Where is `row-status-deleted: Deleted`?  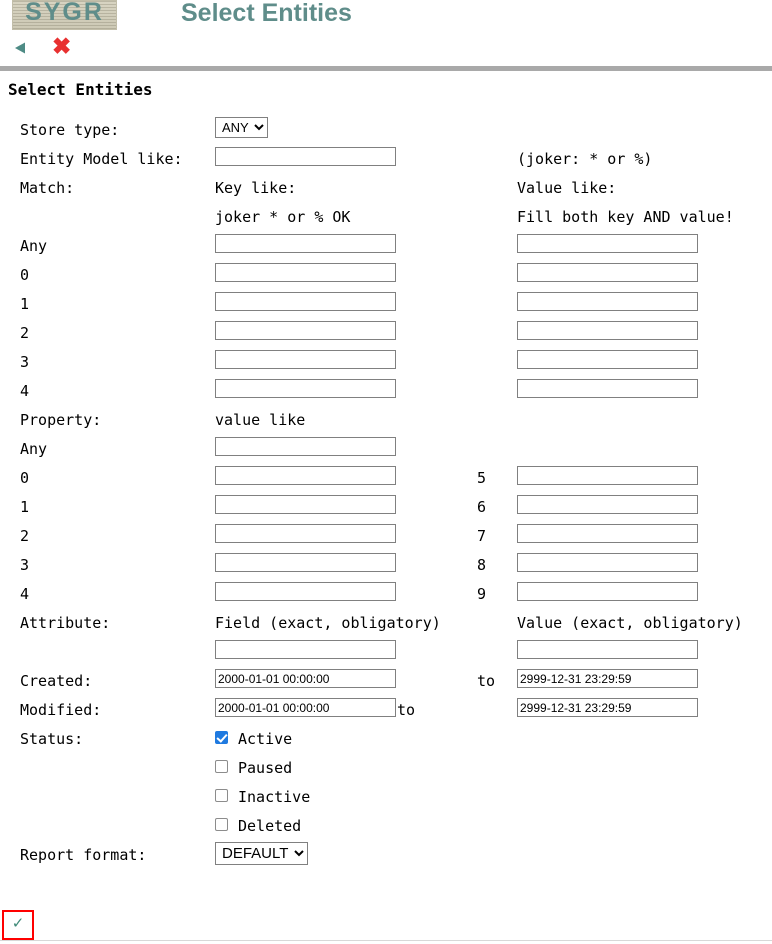
row-status-deleted: Deleted is located at coordinates (386, 830).